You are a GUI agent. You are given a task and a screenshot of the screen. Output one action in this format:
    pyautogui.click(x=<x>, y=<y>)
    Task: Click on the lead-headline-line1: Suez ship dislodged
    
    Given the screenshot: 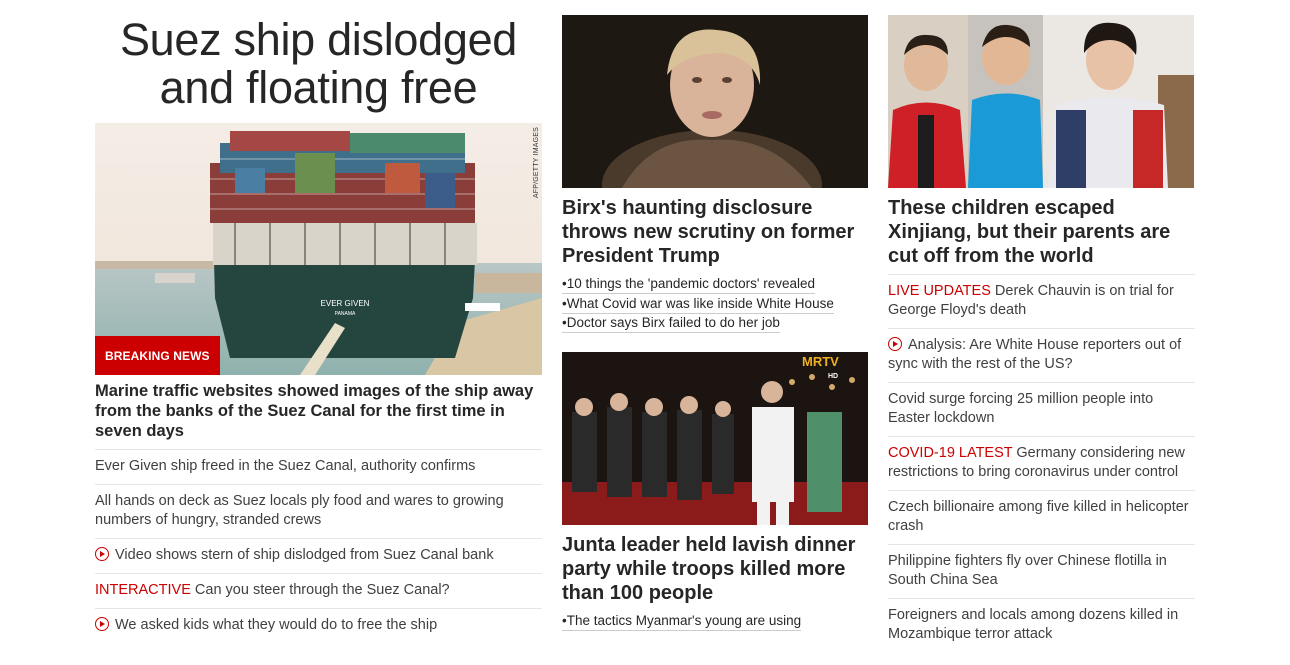 What is the action you would take?
    pyautogui.click(x=318, y=39)
    